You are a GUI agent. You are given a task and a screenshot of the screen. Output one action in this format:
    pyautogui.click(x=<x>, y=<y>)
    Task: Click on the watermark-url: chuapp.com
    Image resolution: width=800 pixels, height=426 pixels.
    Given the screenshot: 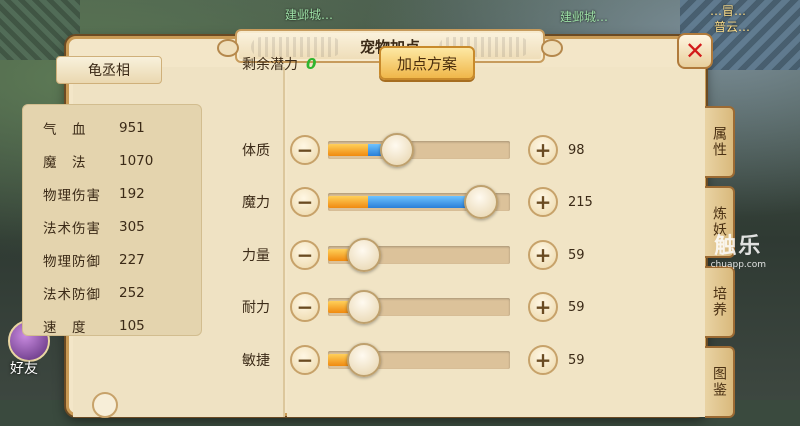 What is the action you would take?
    pyautogui.click(x=738, y=265)
    